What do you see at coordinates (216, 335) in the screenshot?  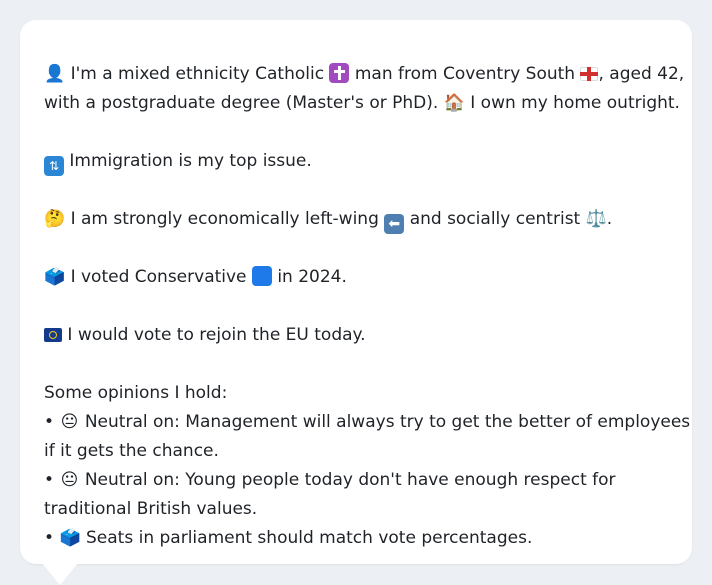 I see `eu-text: I would vote to rejoin the EU today.` at bounding box center [216, 335].